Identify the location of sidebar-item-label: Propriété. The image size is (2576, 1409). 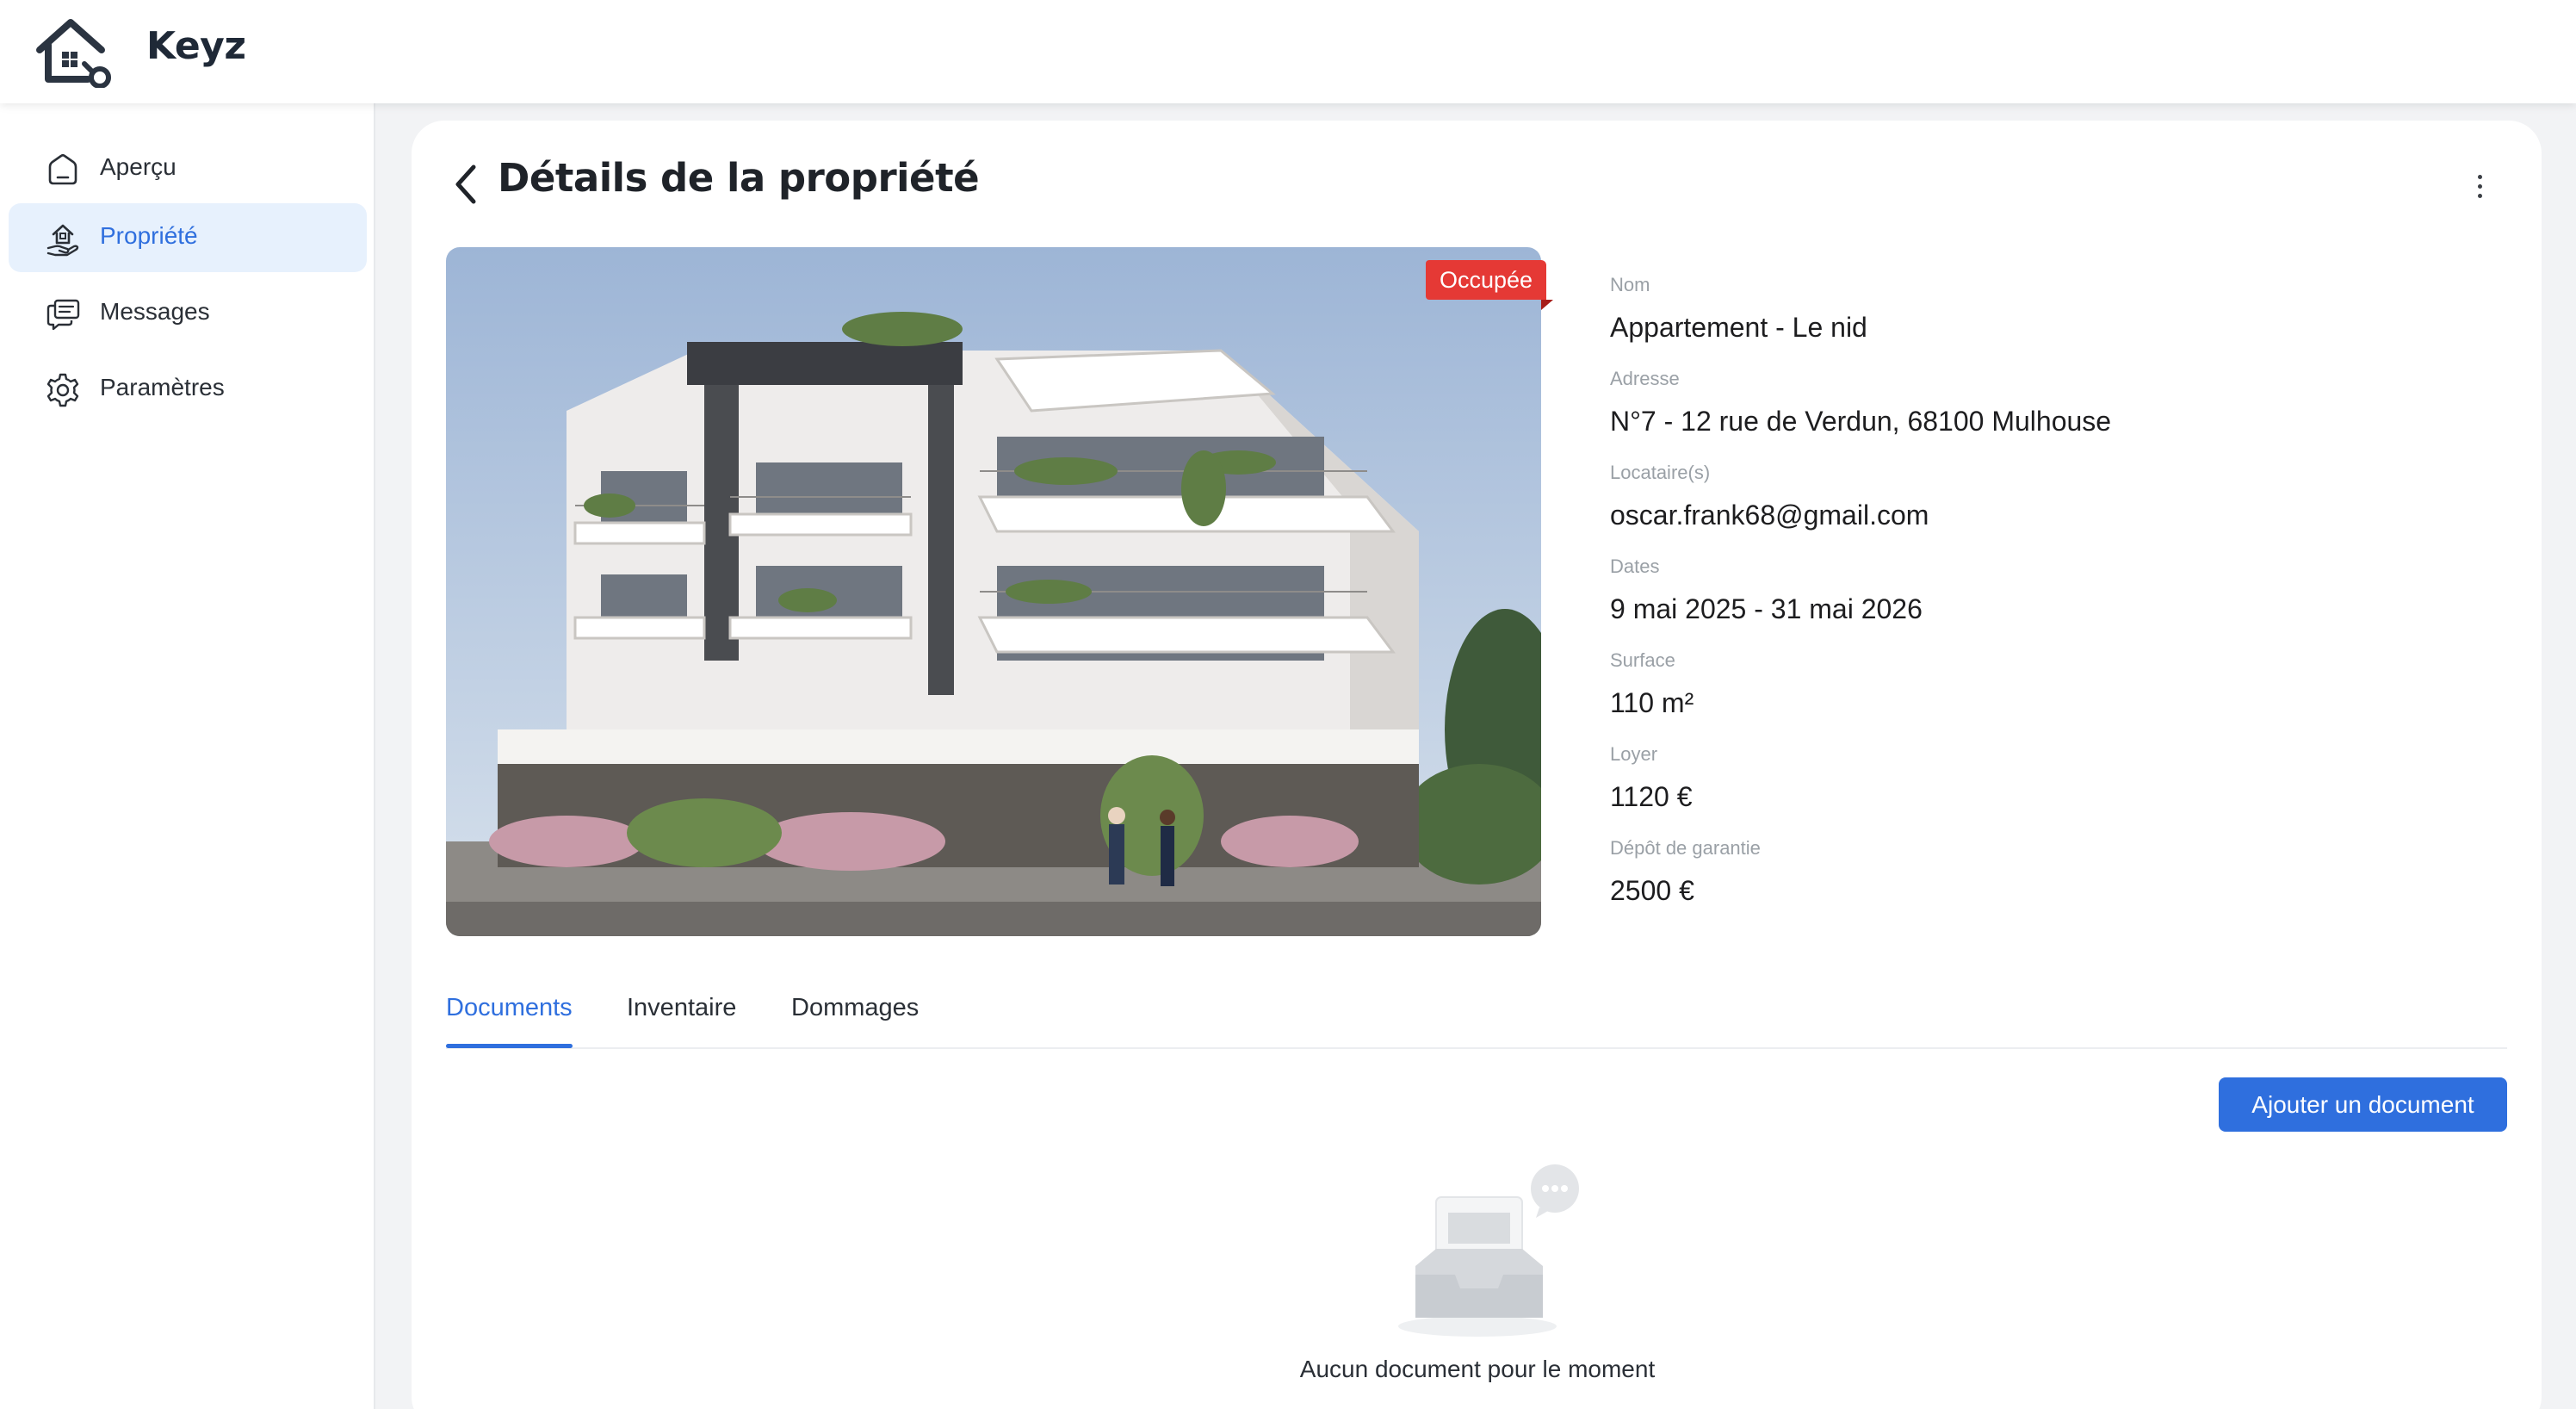
(149, 236).